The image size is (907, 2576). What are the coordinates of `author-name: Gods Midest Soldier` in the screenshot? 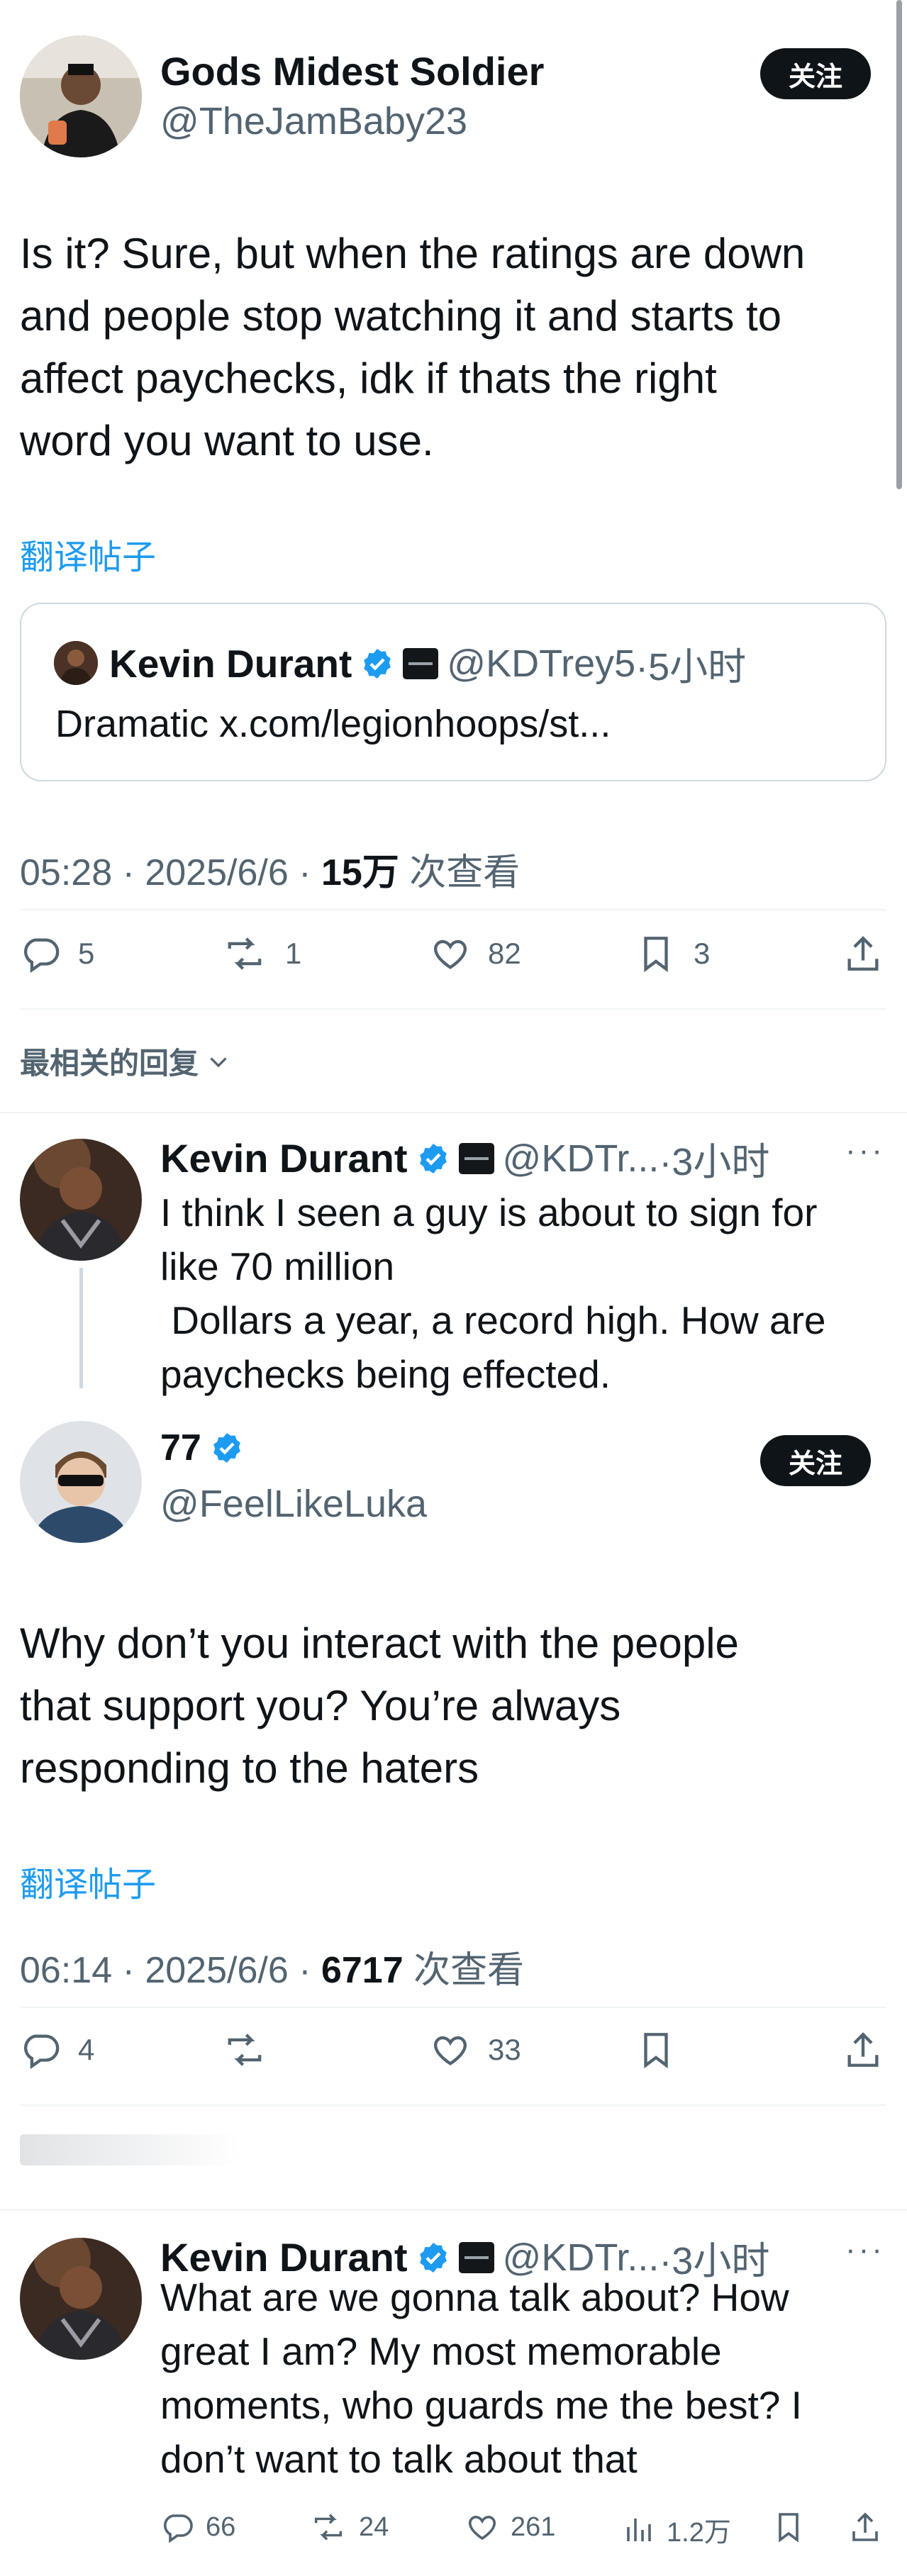 It's located at (352, 71).